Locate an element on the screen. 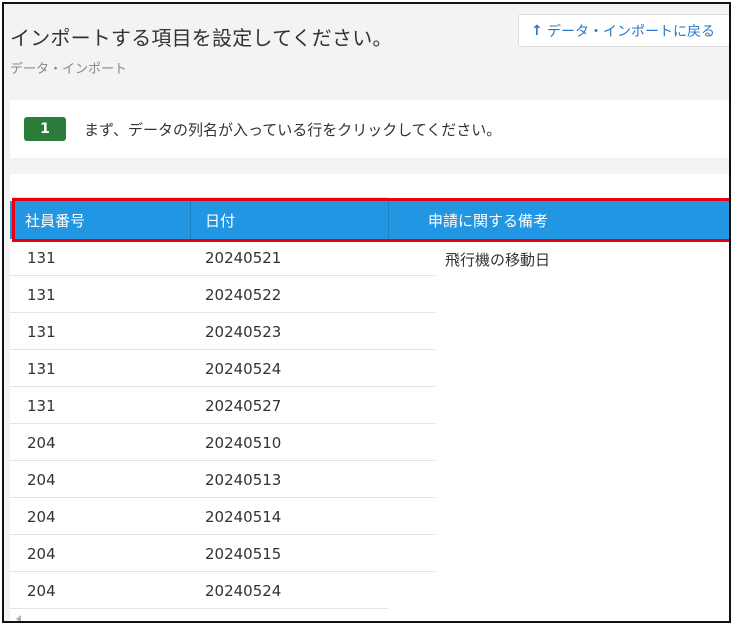 This screenshot has width=734, height=628. column-name-row: 社員番号 日付 申請に関する備考 is located at coordinates (369, 220).